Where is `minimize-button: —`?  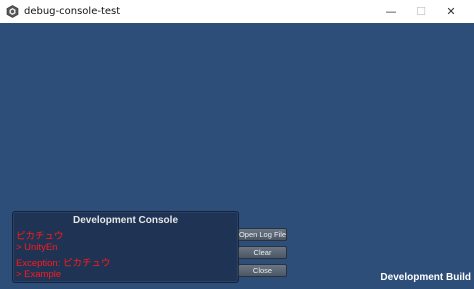
minimize-button: — is located at coordinates (391, 11).